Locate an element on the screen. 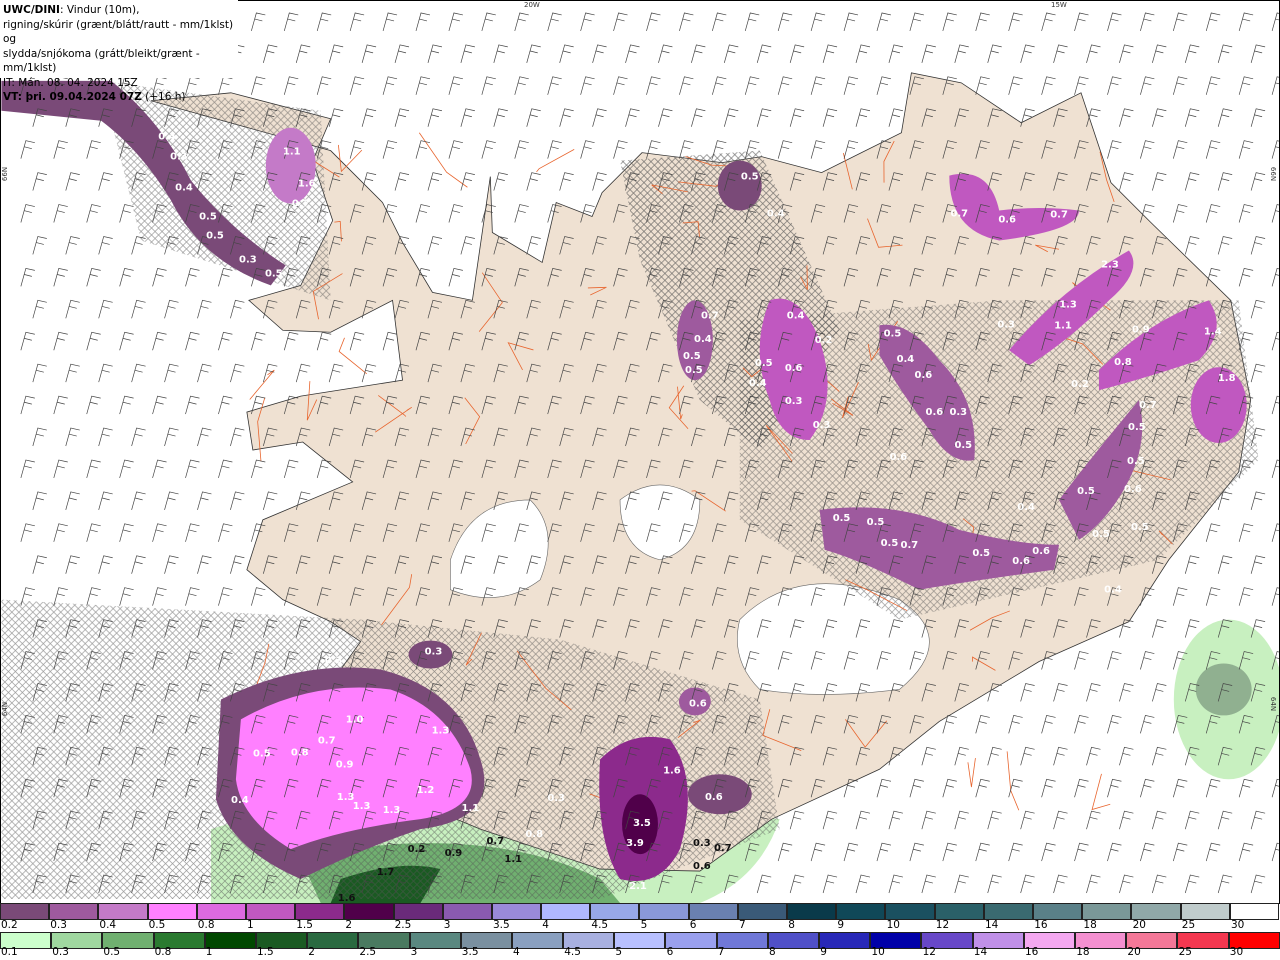 The width and height of the screenshot is (1280, 960). precip-value-label: 3.5 is located at coordinates (642, 823).